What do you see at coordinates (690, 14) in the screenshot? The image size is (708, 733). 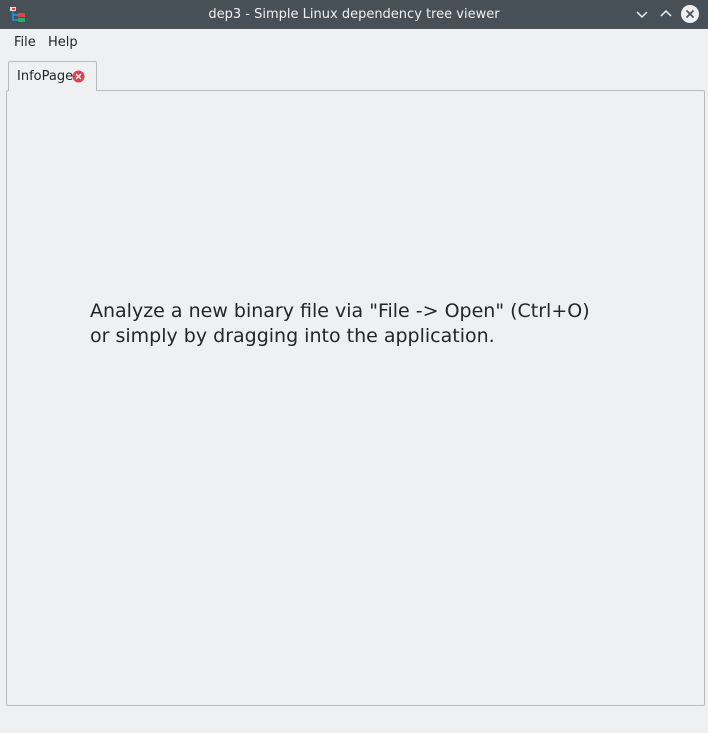 I see `close-icon` at bounding box center [690, 14].